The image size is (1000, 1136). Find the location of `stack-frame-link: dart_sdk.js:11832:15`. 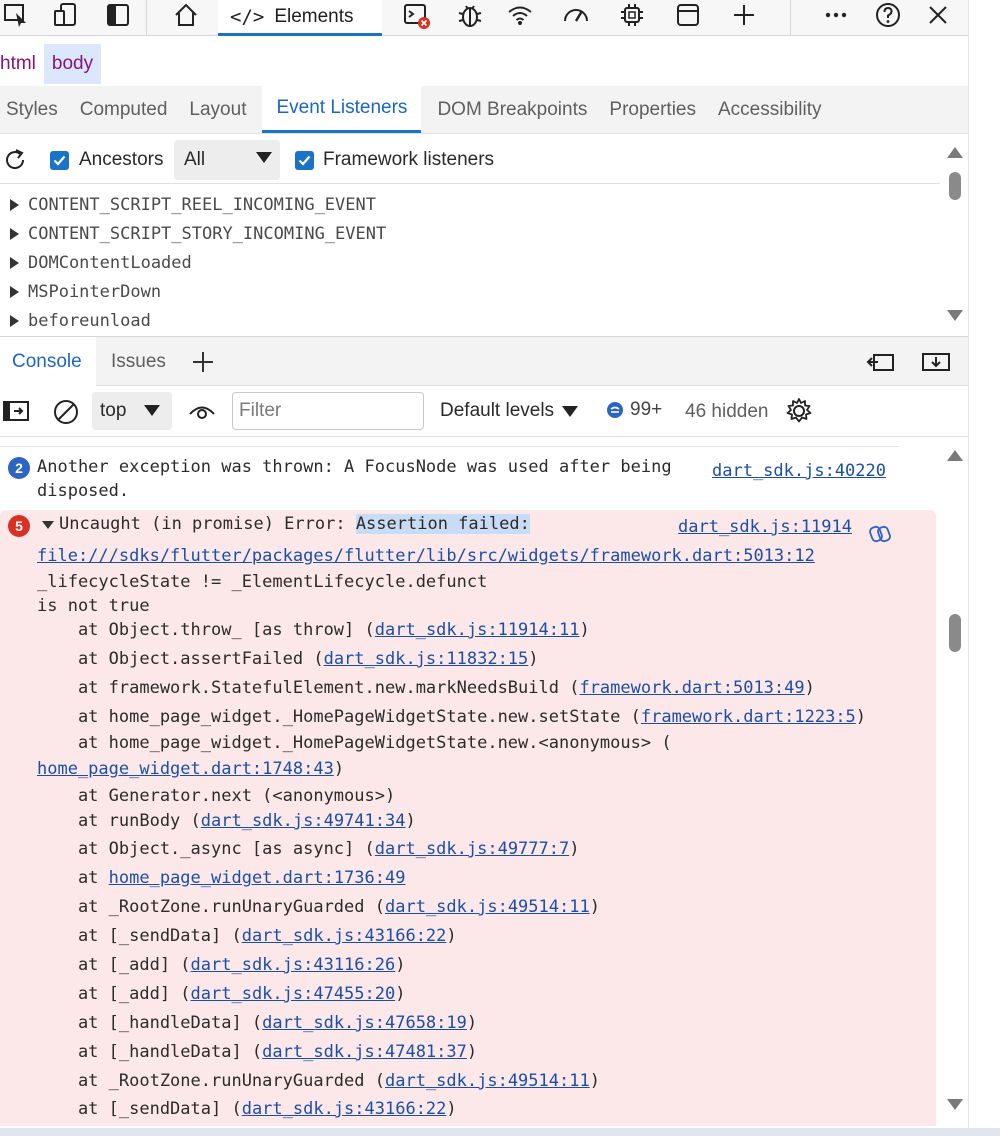

stack-frame-link: dart_sdk.js:11832:15 is located at coordinates (426, 659).